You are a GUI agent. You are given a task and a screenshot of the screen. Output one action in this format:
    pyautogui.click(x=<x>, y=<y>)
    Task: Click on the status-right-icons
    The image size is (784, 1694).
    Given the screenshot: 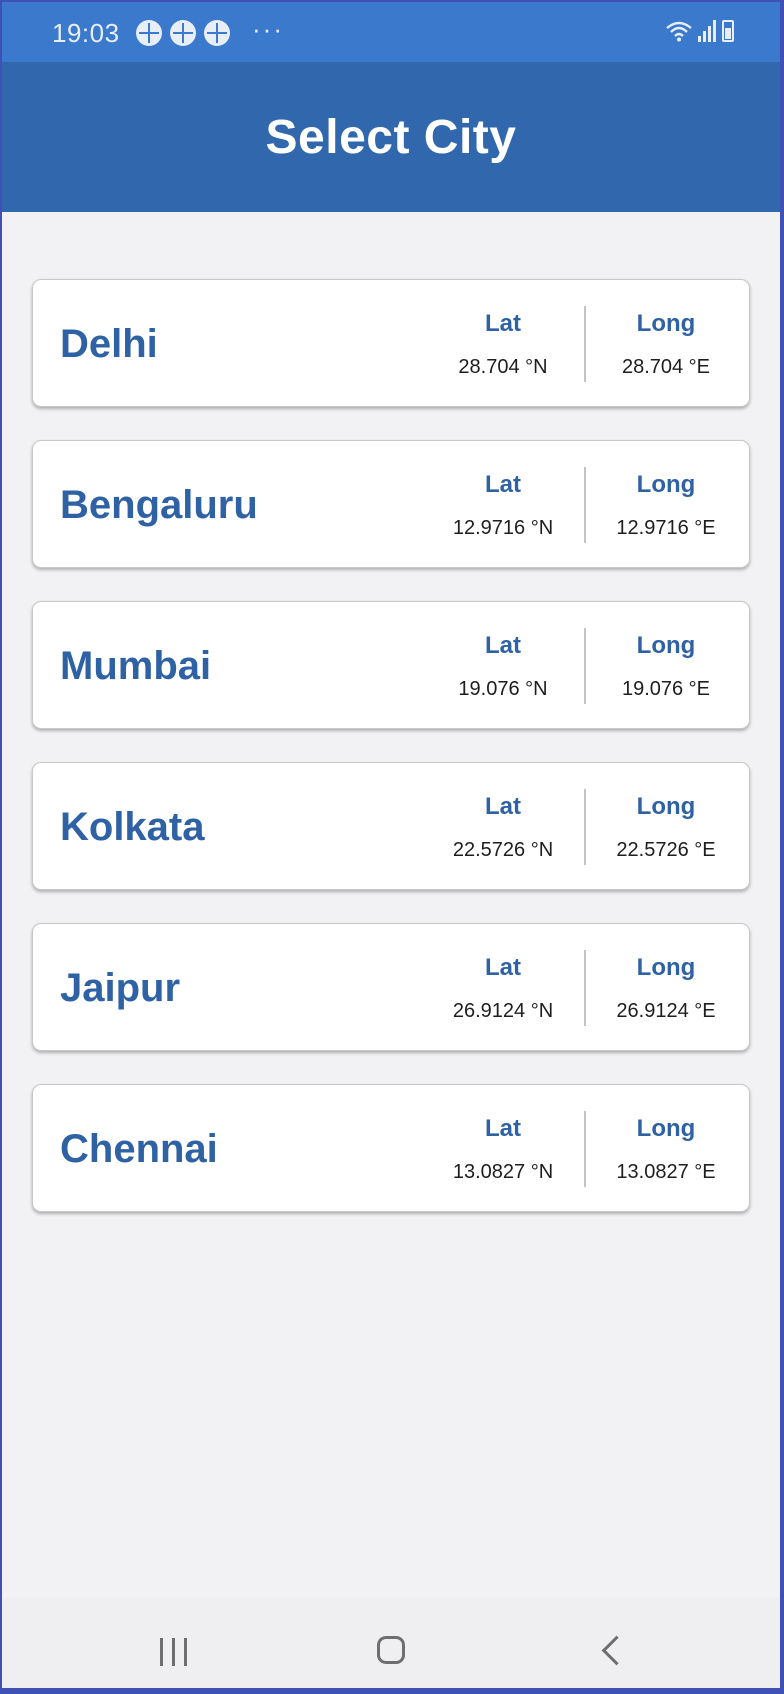 What is the action you would take?
    pyautogui.click(x=700, y=31)
    